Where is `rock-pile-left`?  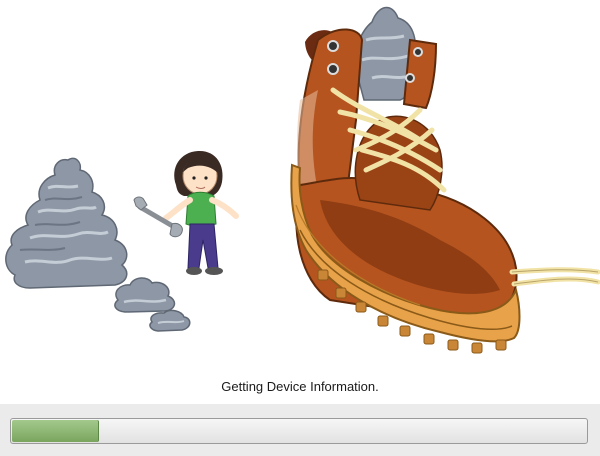 rock-pile-left is located at coordinates (66, 223).